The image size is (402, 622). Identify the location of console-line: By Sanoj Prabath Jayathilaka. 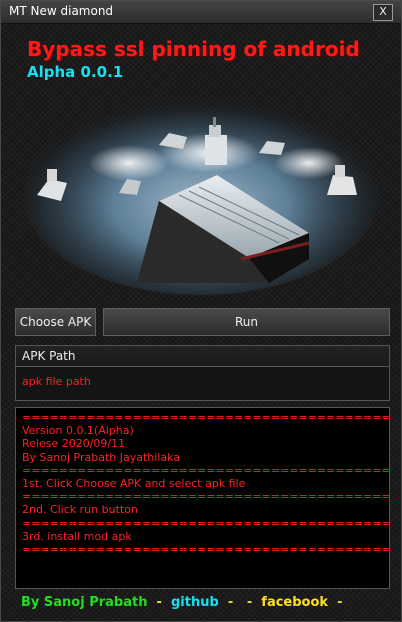
(101, 457).